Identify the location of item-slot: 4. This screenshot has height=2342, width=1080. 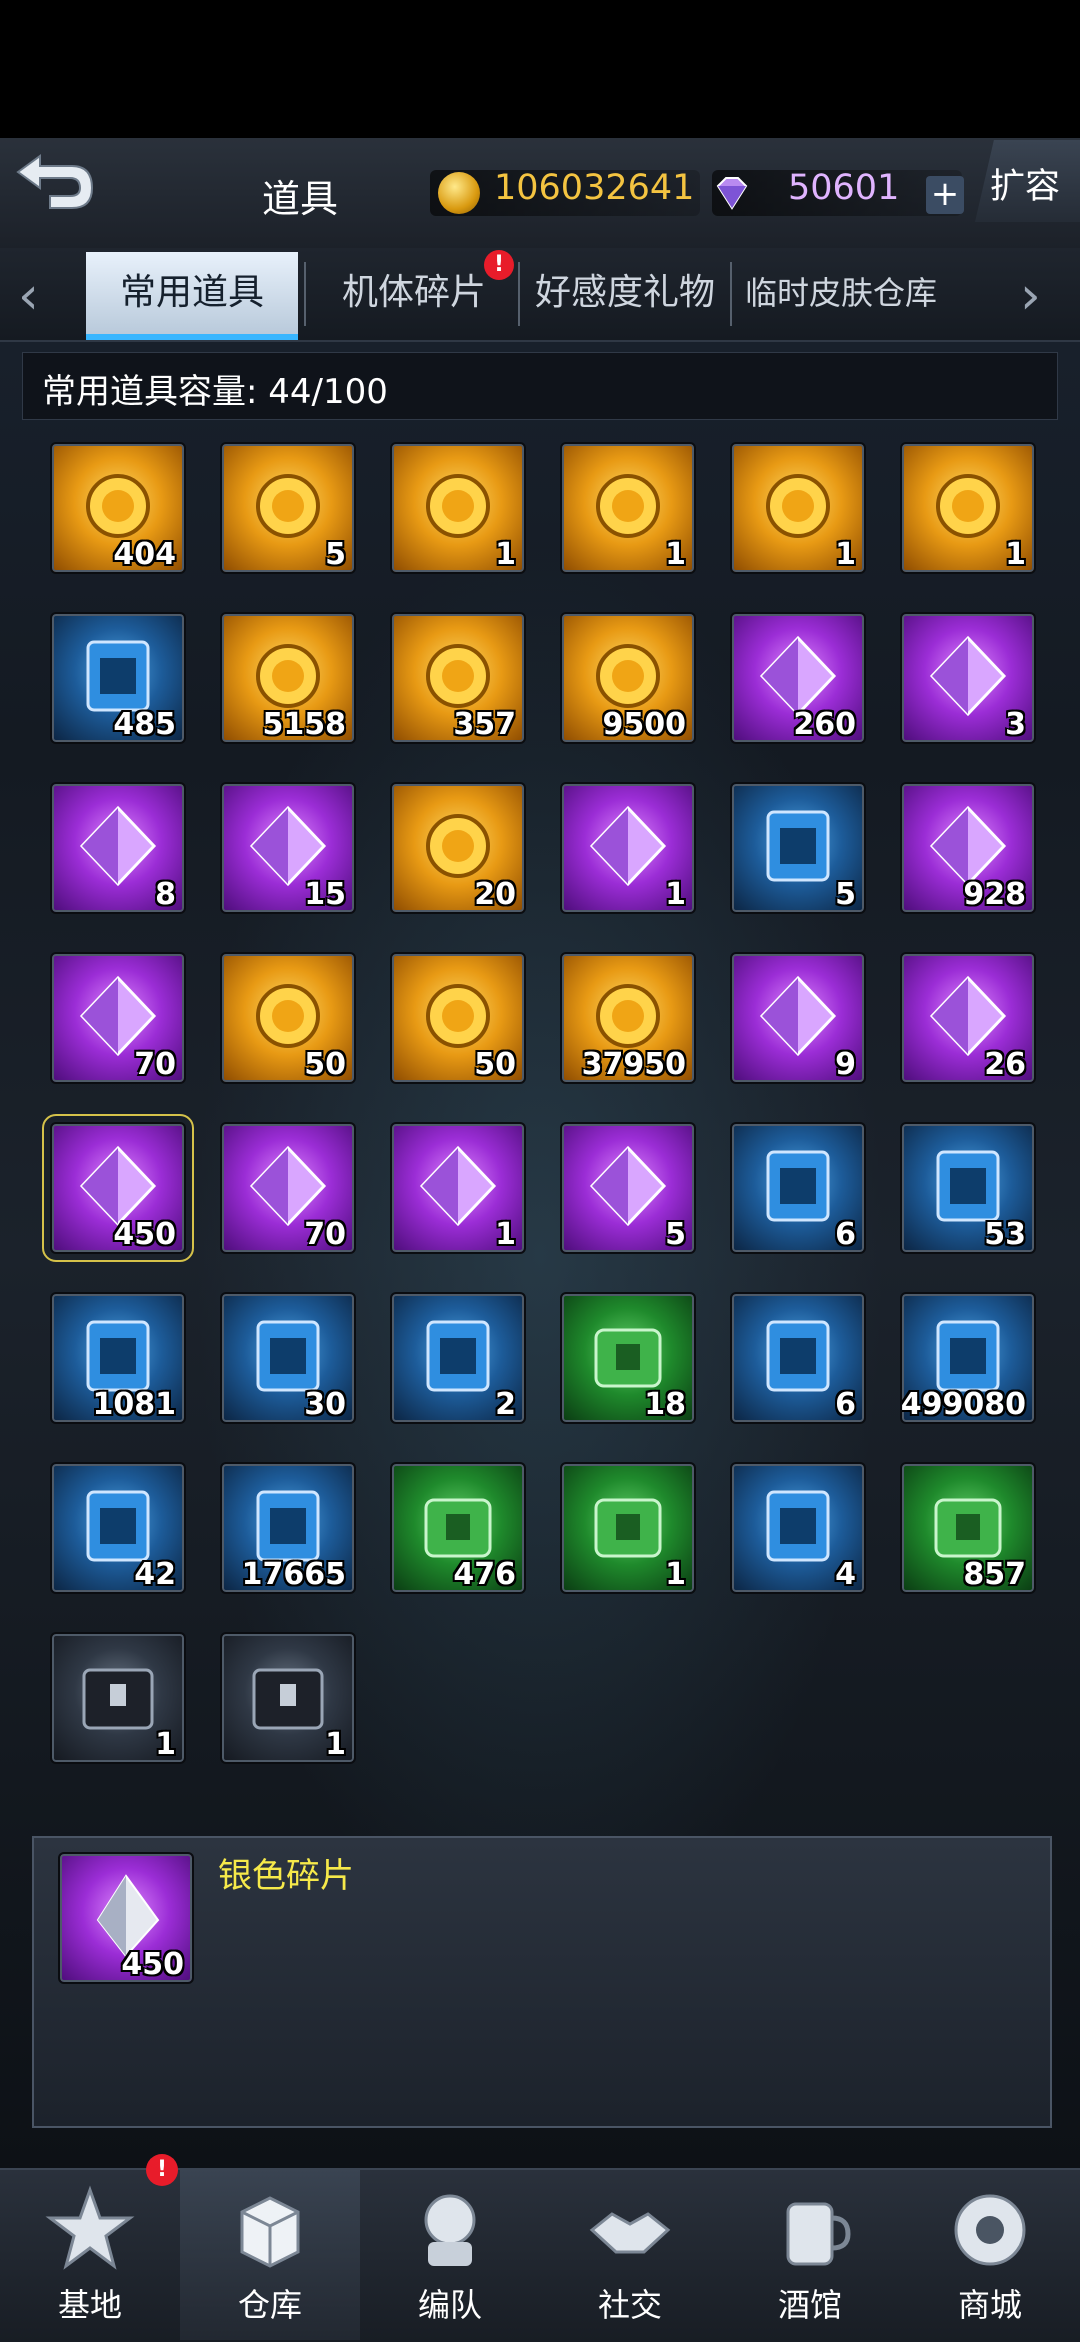
(798, 1528).